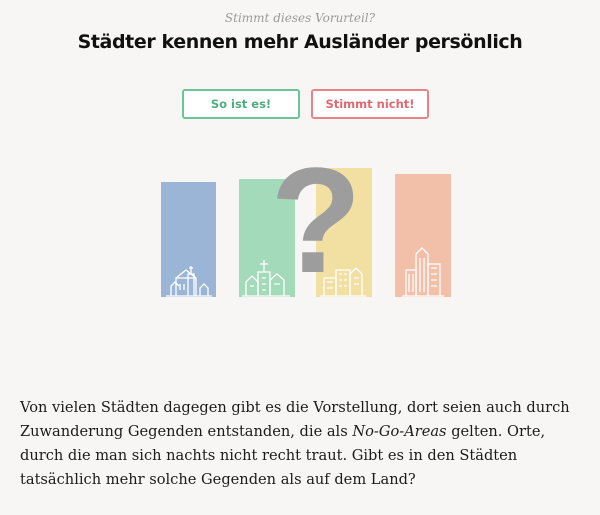  What do you see at coordinates (241, 104) in the screenshot?
I see `yes-button: So ist es!` at bounding box center [241, 104].